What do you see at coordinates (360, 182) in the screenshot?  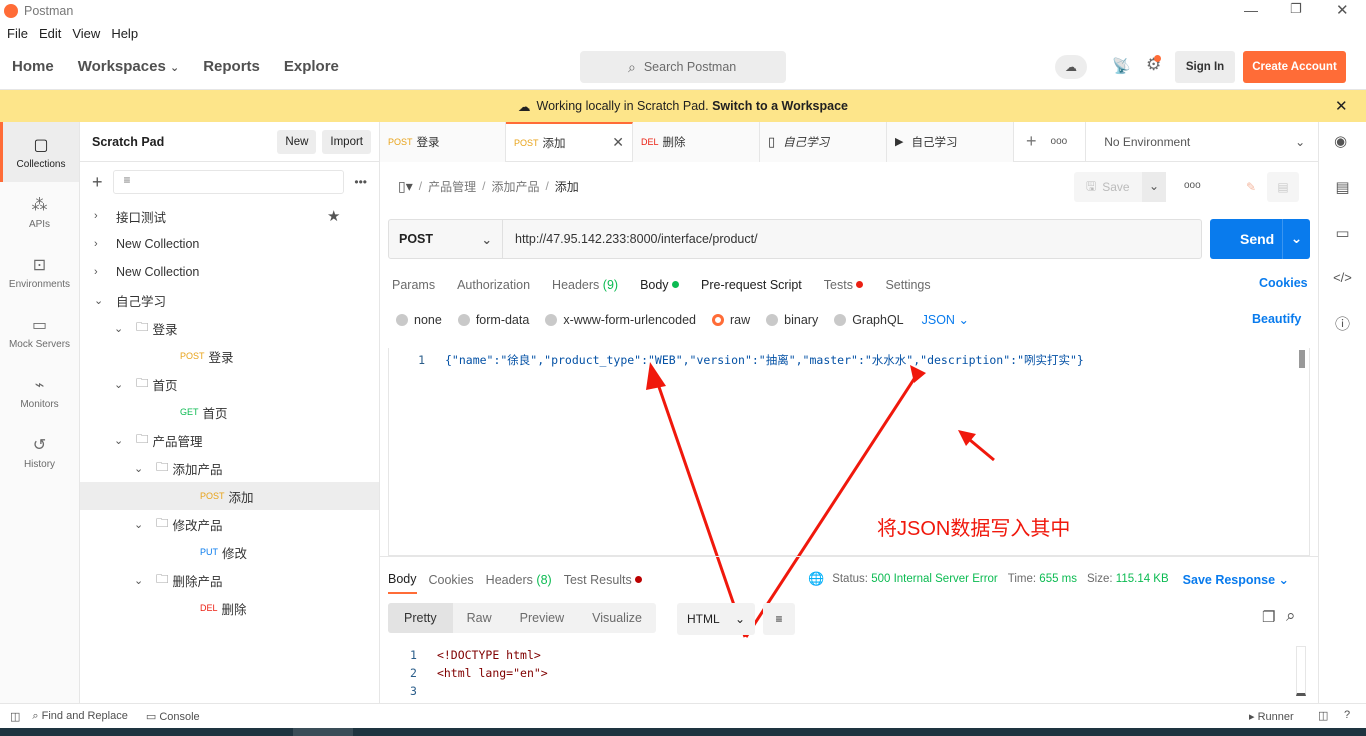 I see `more-options-icon: •••` at bounding box center [360, 182].